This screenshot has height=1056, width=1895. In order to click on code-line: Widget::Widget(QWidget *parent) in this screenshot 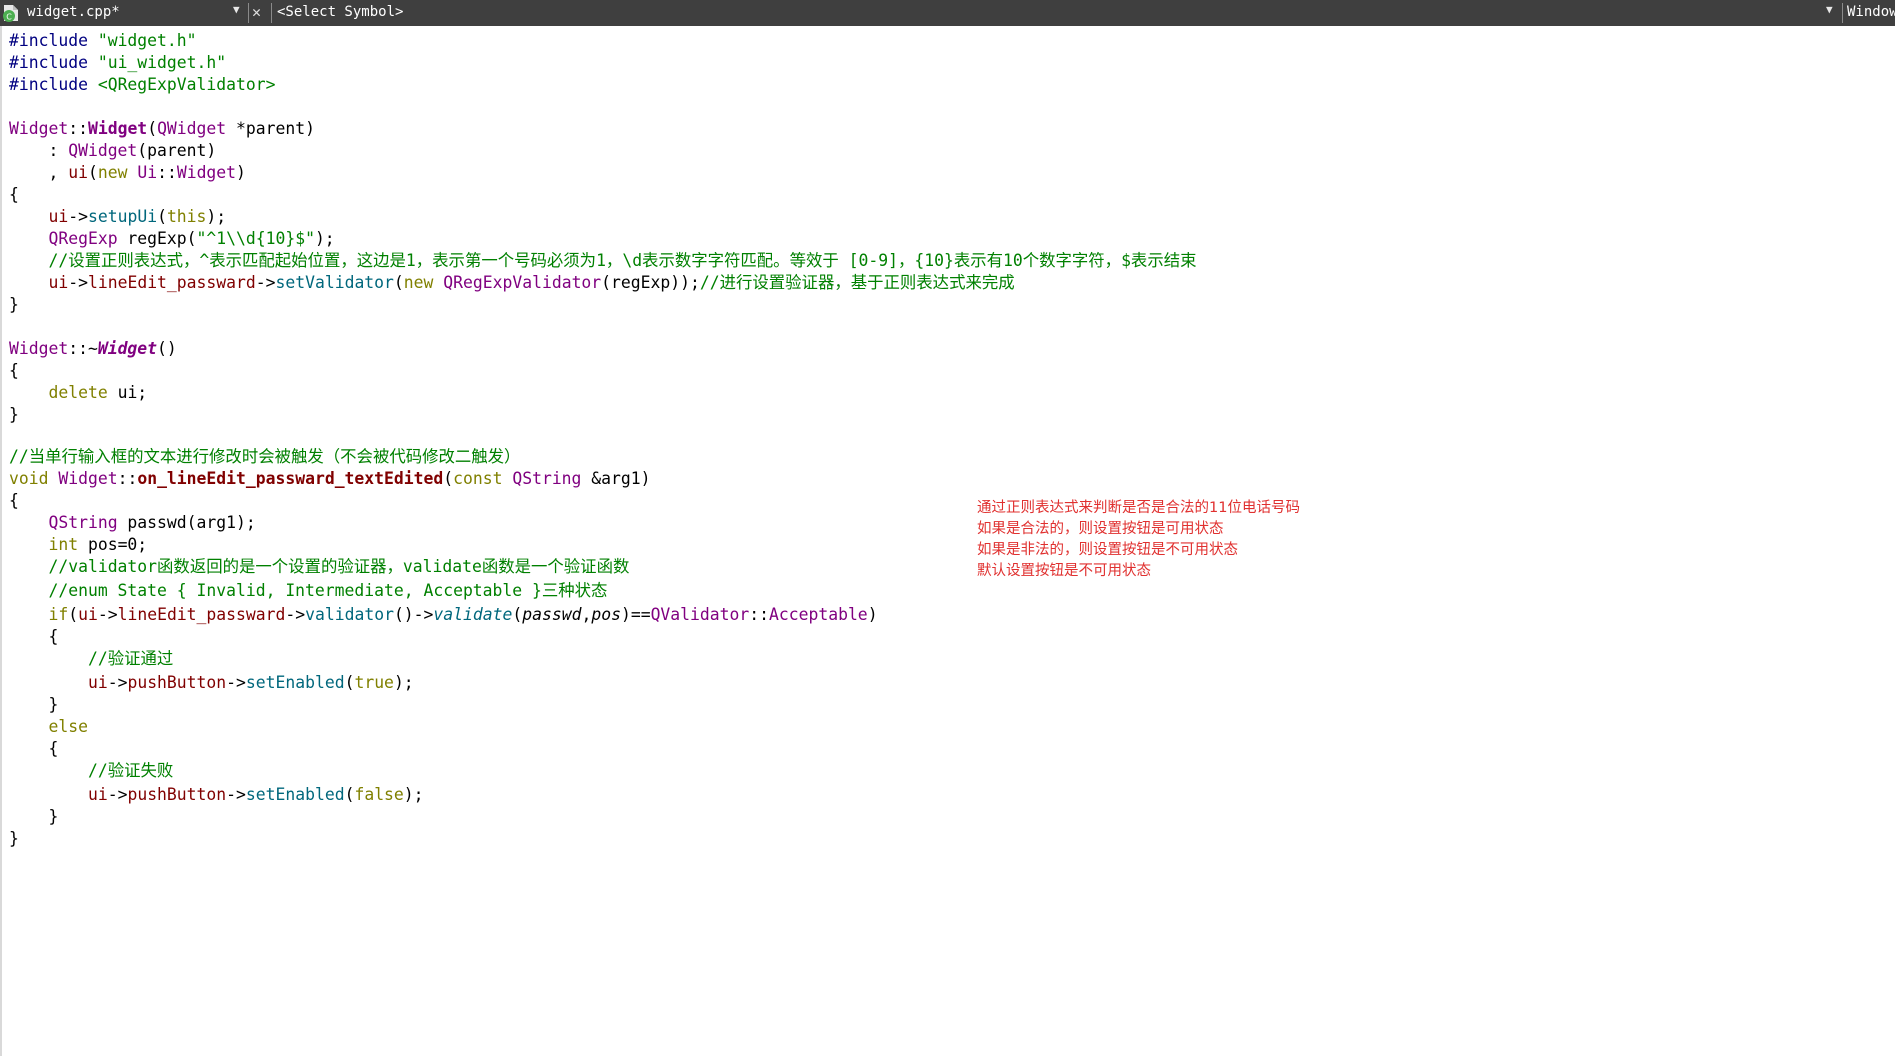, I will do `click(162, 129)`.